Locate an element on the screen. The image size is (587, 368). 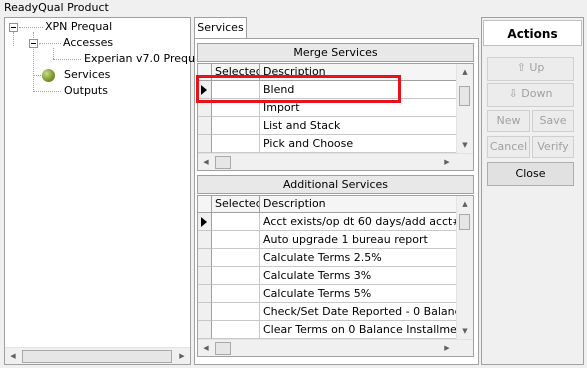
up-button: ⇧ Up is located at coordinates (530, 69).